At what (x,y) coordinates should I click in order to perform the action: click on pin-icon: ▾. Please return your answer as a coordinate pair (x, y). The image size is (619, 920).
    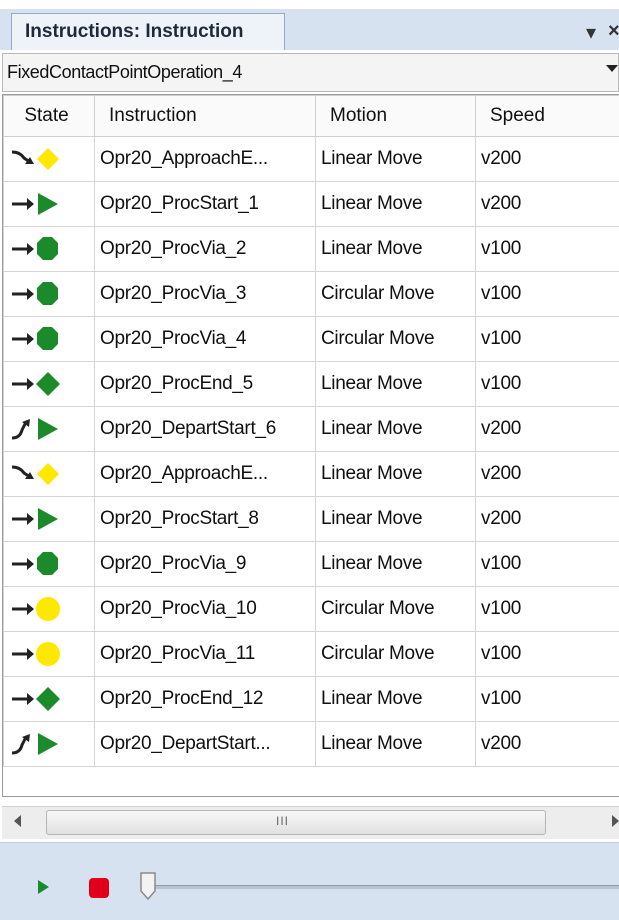
    Looking at the image, I should click on (591, 32).